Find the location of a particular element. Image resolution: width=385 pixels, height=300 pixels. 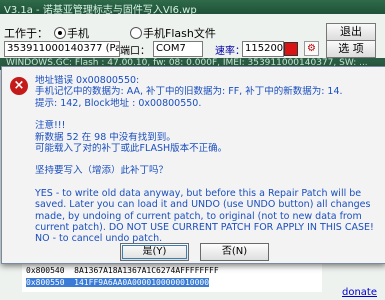

hex-row-selected: 0x800550 141FF9A6AA0A0000100000010000 is located at coordinates (118, 282).